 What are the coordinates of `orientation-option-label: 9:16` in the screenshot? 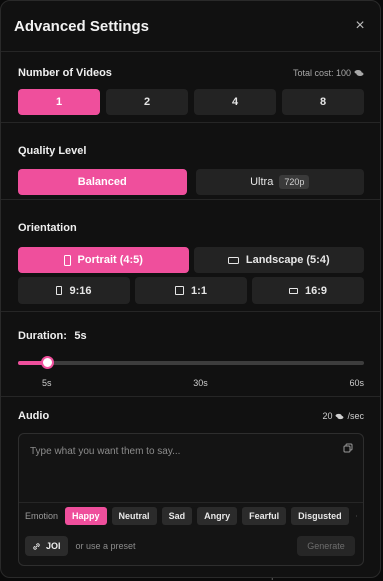 It's located at (80, 290).